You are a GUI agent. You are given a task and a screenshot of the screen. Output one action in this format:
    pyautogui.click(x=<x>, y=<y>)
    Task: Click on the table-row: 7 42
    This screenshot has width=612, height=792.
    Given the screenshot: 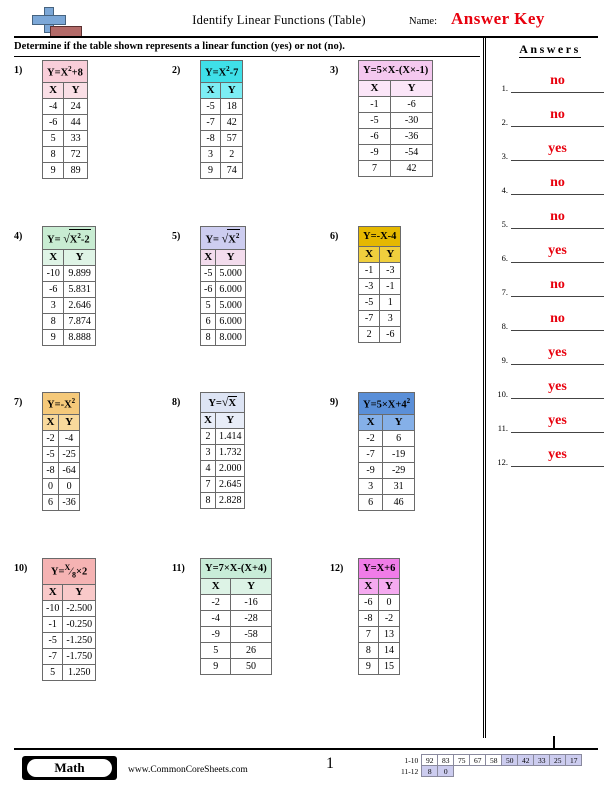 What is the action you would take?
    pyautogui.click(x=396, y=168)
    